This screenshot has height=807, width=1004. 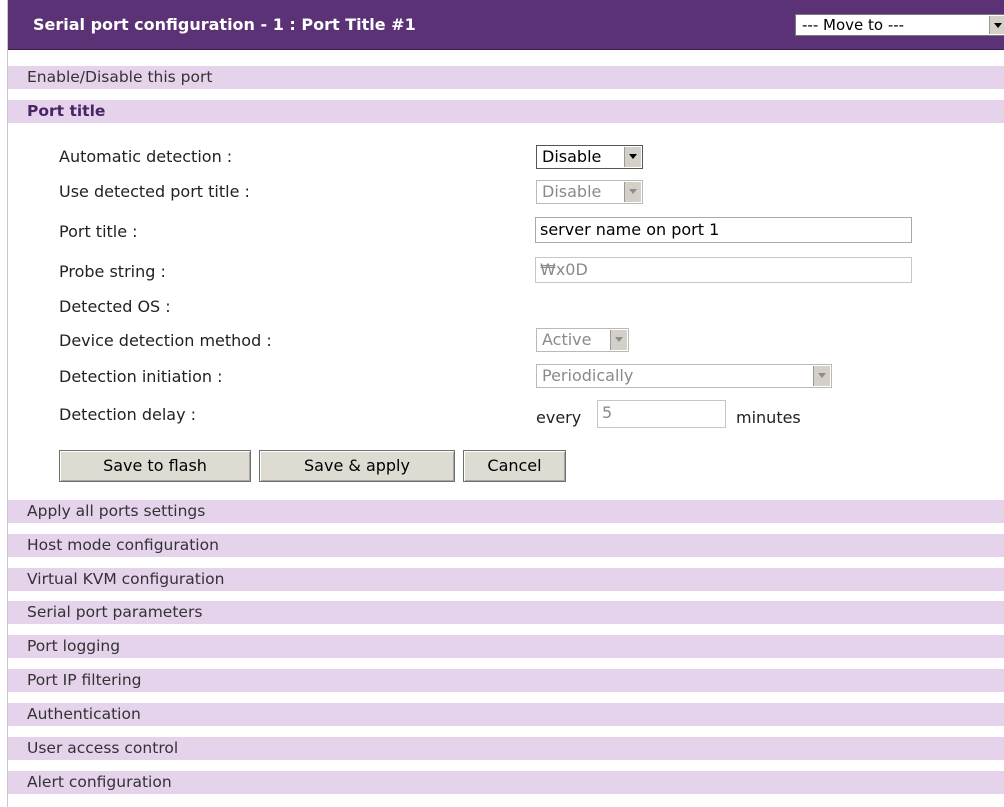 What do you see at coordinates (506, 714) in the screenshot?
I see `section-authentication: Authentication` at bounding box center [506, 714].